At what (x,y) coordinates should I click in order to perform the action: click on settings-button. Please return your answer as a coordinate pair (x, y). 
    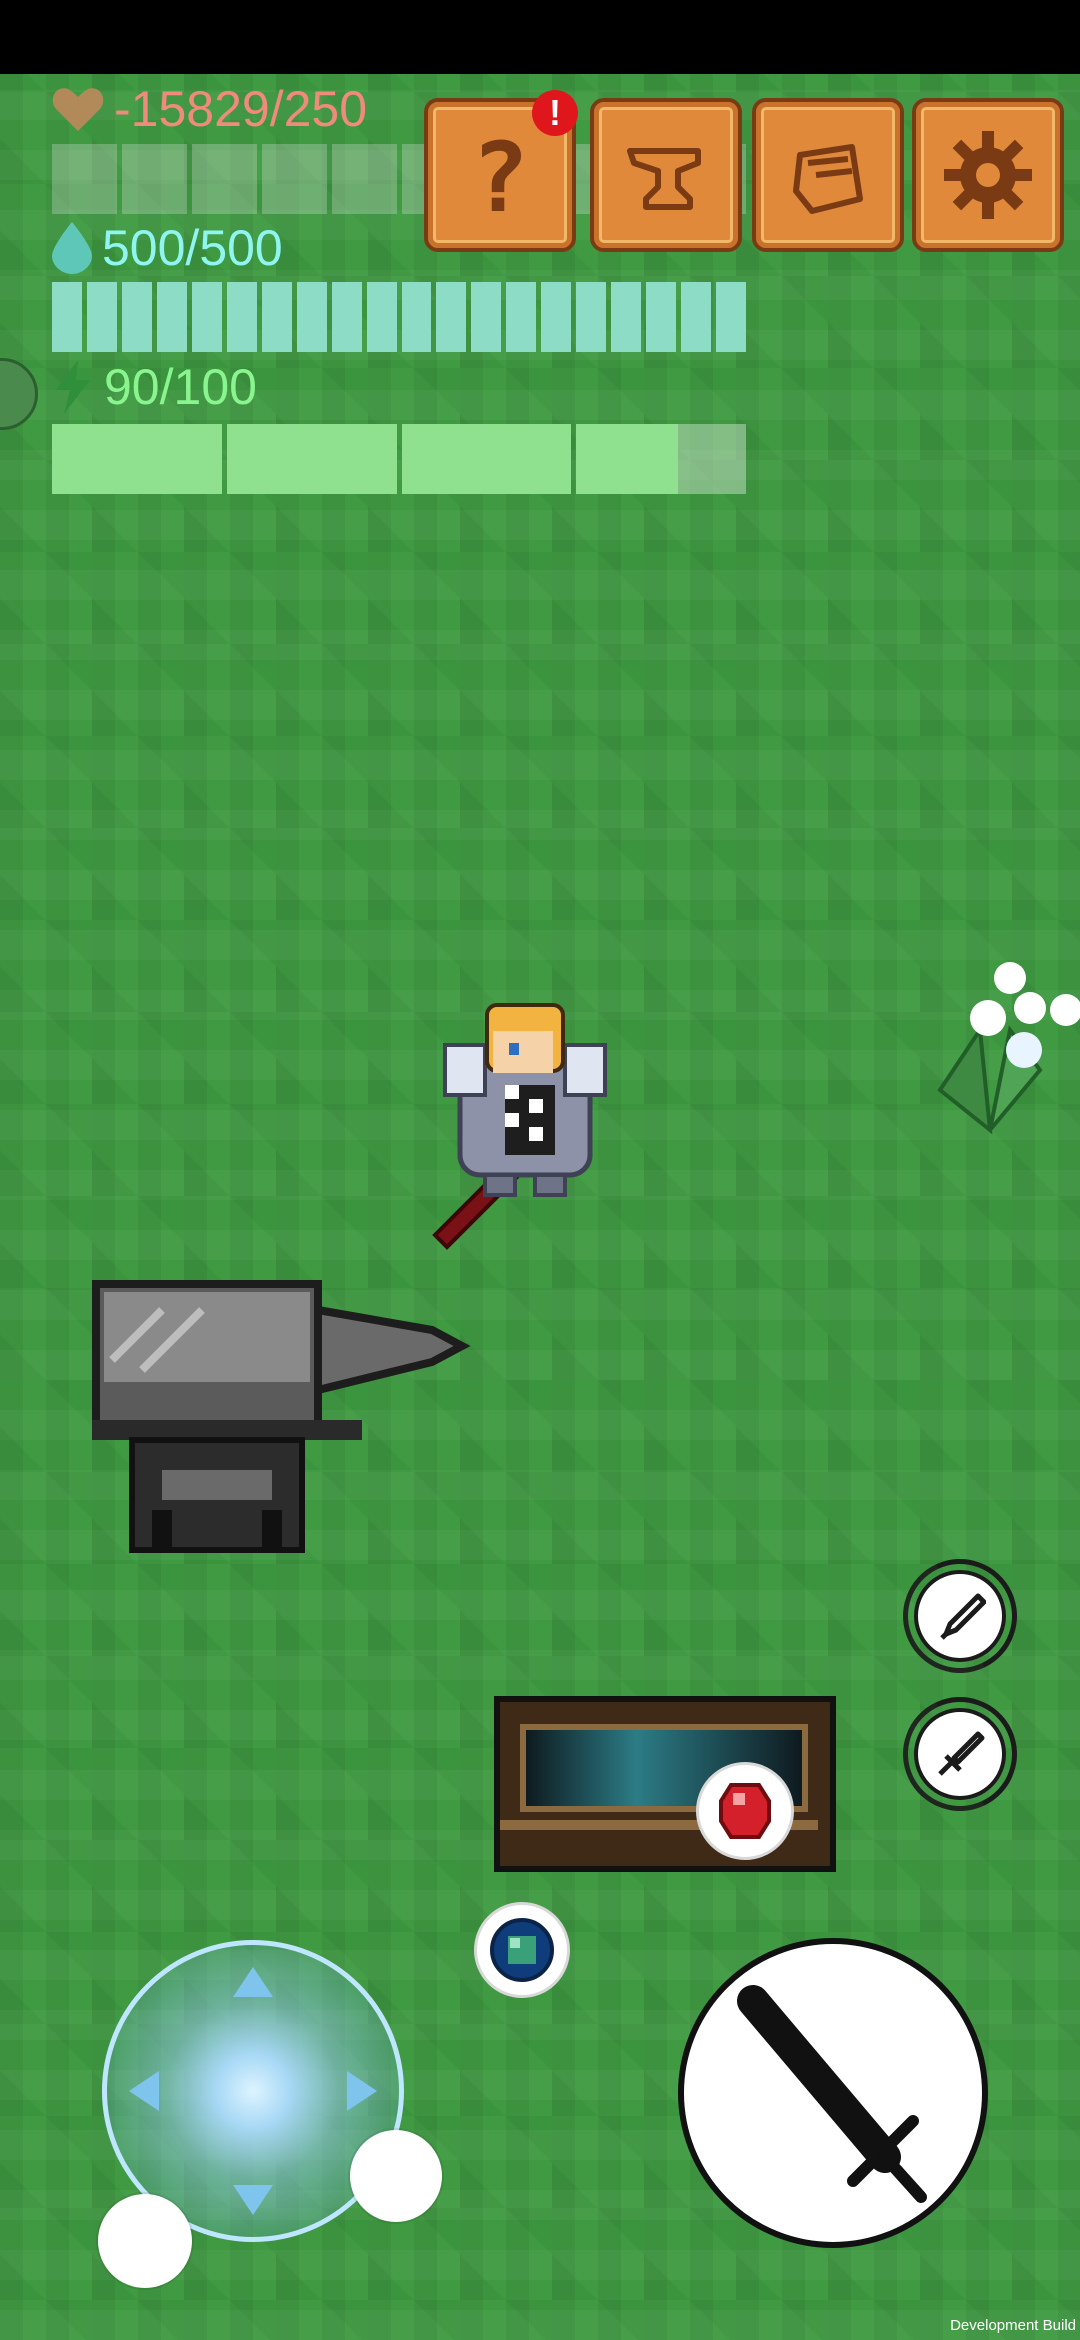
    Looking at the image, I should click on (988, 175).